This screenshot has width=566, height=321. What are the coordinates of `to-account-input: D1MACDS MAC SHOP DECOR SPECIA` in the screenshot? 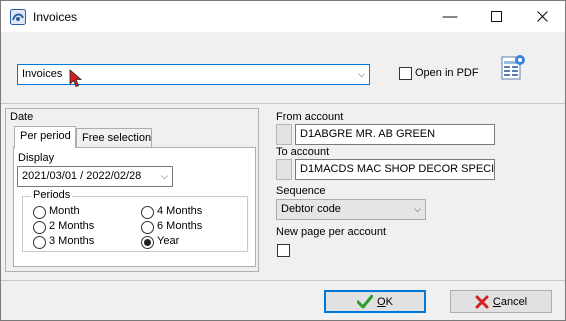 It's located at (395, 169).